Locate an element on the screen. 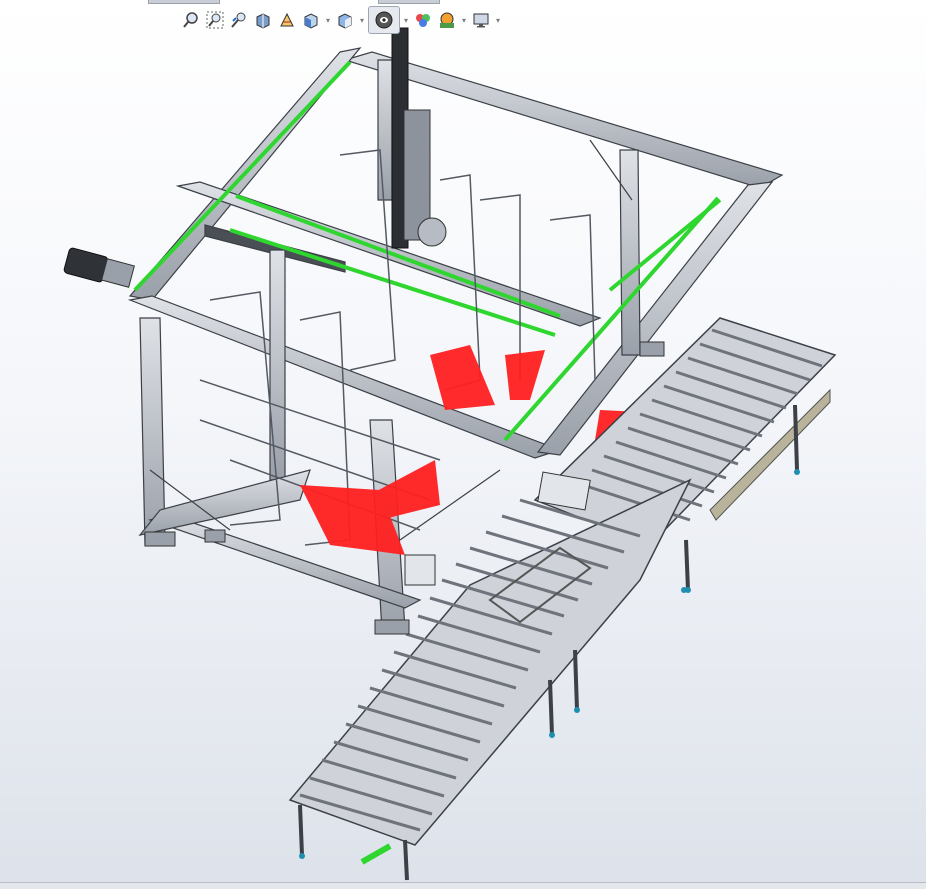 The width and height of the screenshot is (926, 889). status-bar is located at coordinates (463, 885).